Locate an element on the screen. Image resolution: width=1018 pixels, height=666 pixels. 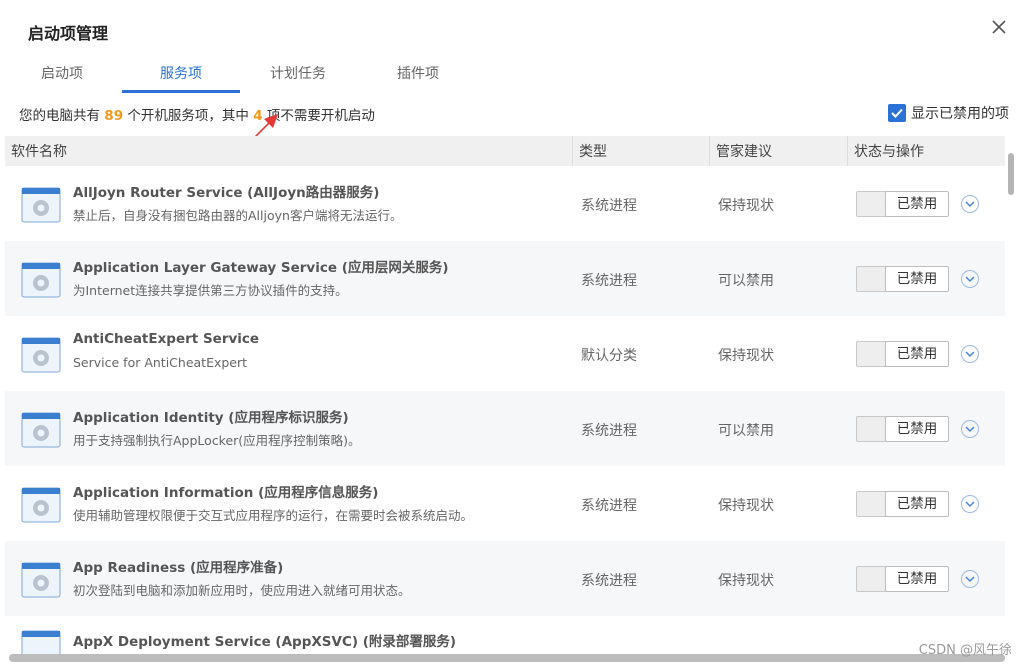
service-type: 默认分类 is located at coordinates (609, 356).